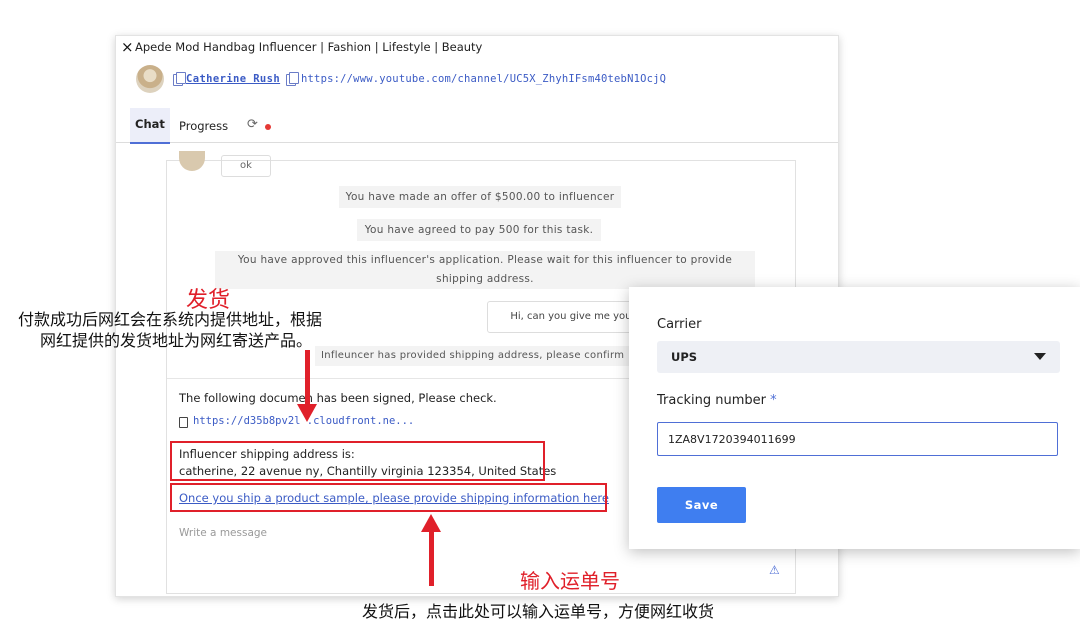 Image resolution: width=1080 pixels, height=634 pixels. Describe the element at coordinates (773, 400) in the screenshot. I see `required-mark: *` at that location.